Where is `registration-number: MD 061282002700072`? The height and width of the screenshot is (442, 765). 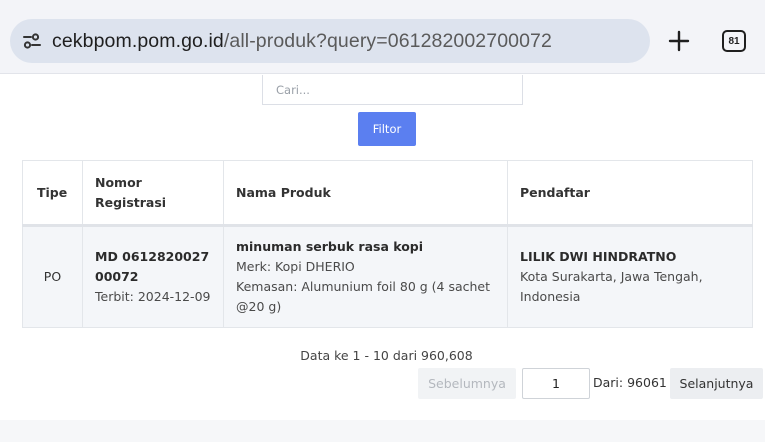 registration-number: MD 061282002700072 is located at coordinates (152, 266).